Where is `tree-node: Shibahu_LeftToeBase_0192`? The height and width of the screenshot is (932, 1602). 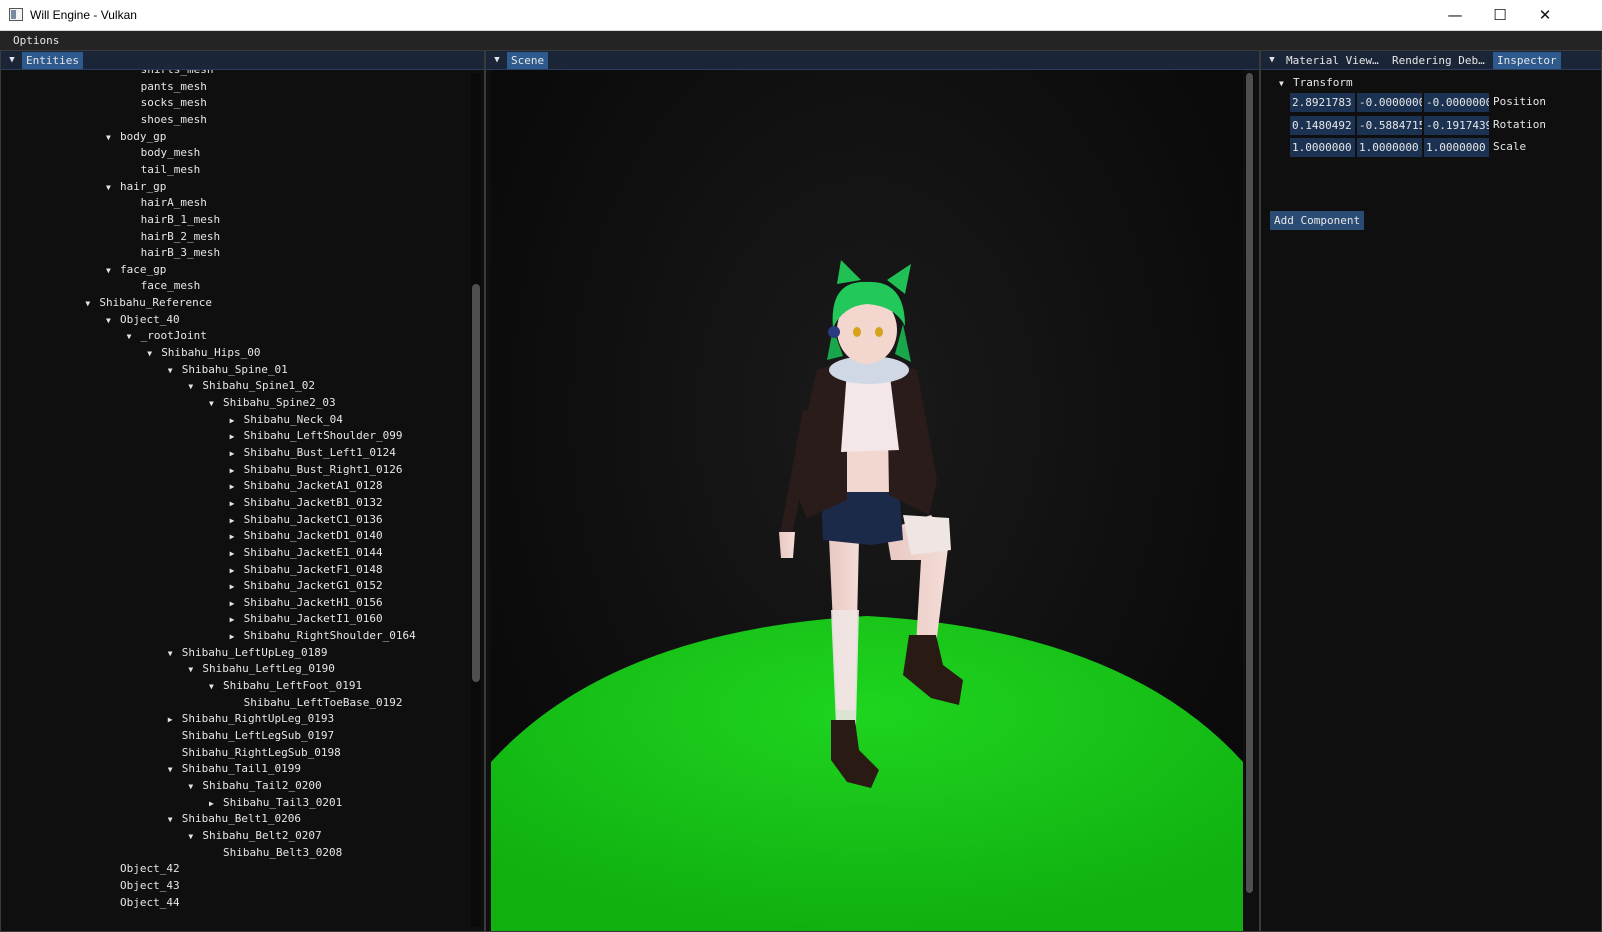
tree-node: Shibahu_LeftToeBase_0192 is located at coordinates (316, 703).